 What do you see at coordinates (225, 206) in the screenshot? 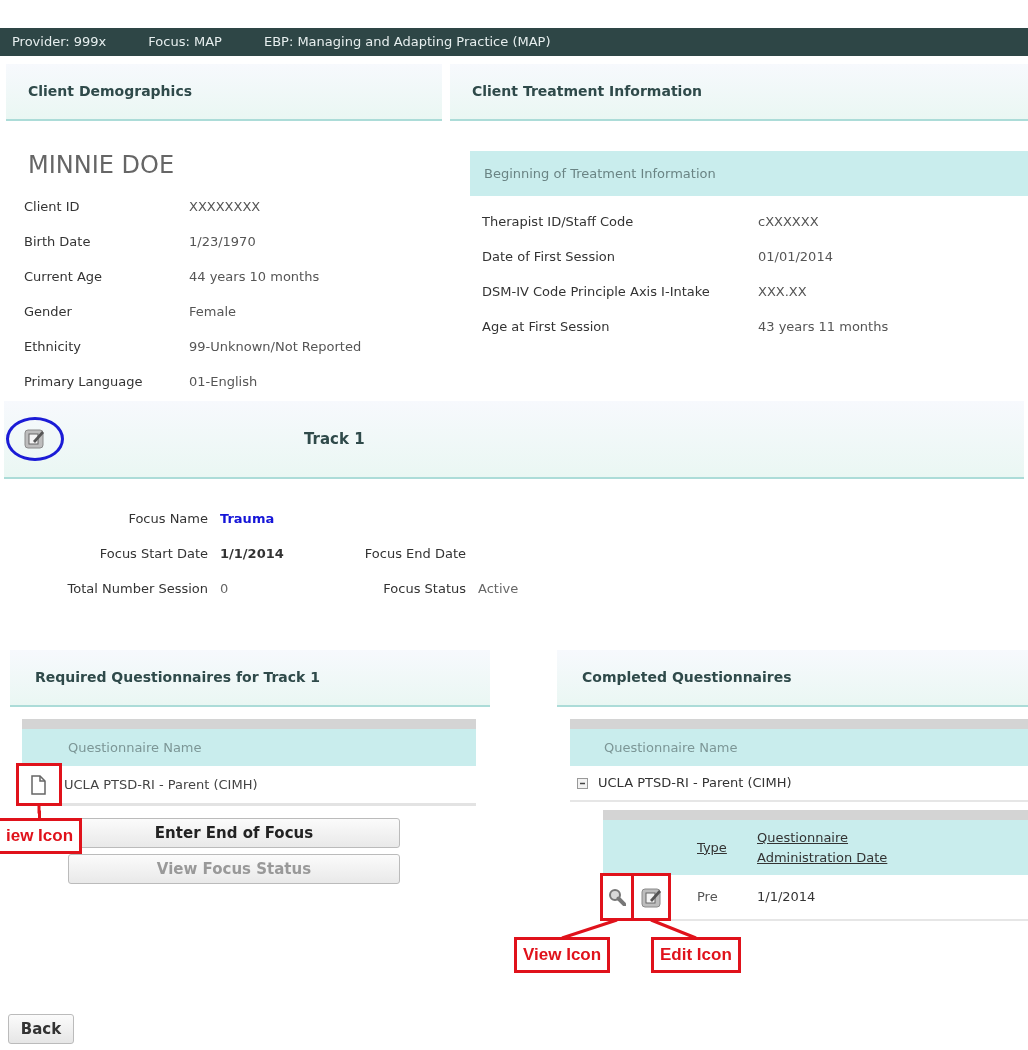
I see `field-value: XXXXXXXX` at bounding box center [225, 206].